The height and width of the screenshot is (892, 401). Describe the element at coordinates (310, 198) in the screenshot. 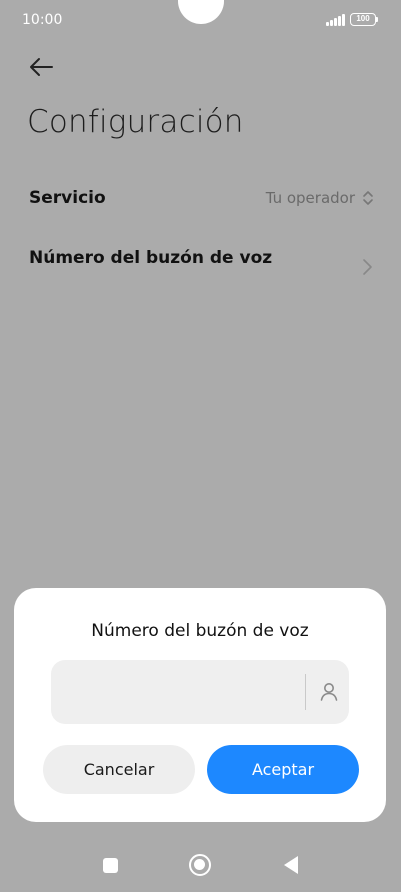

I see `service-value: Tu operador` at that location.